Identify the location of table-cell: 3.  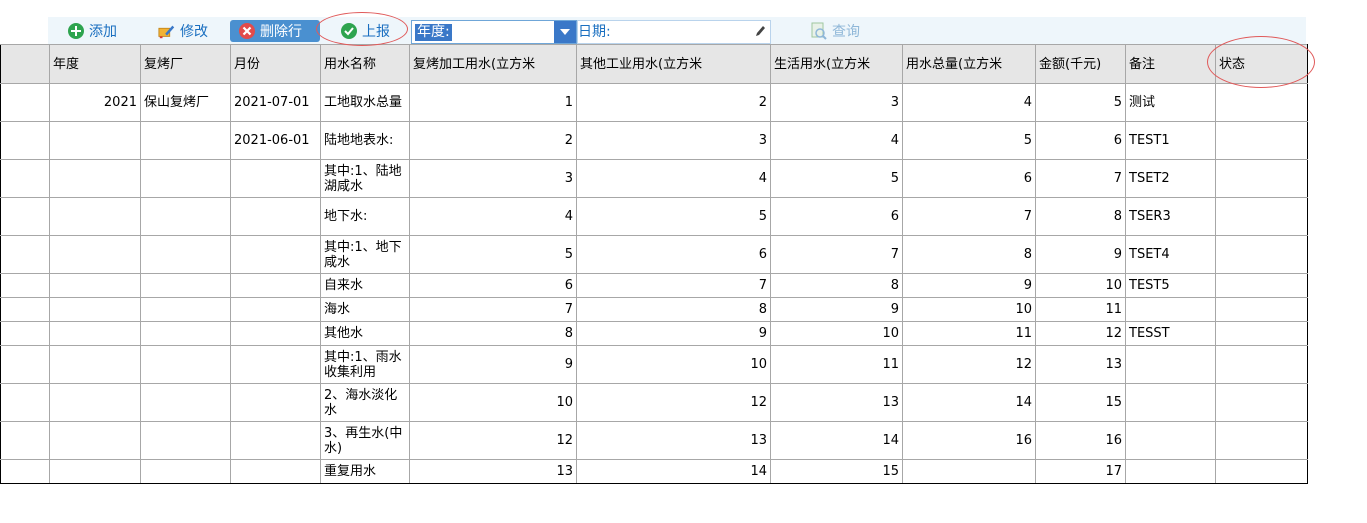
(836, 102).